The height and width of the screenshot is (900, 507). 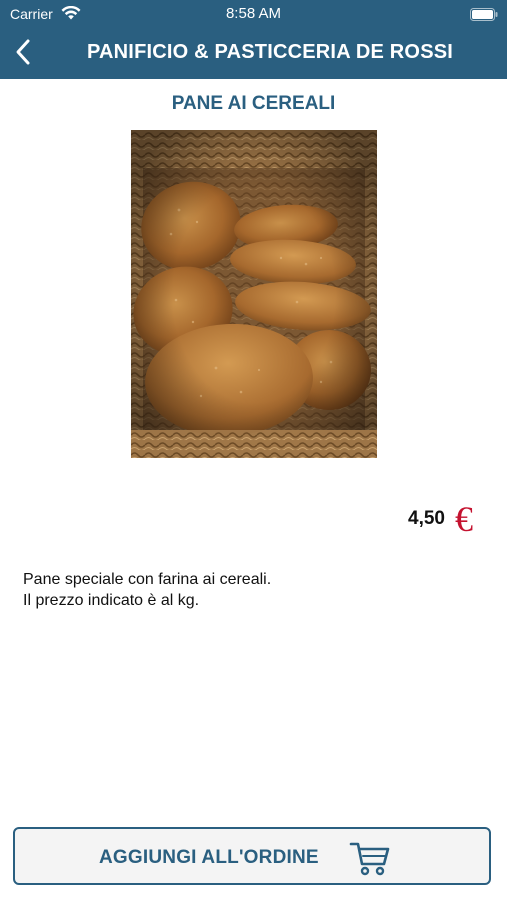 What do you see at coordinates (369, 859) in the screenshot?
I see `cart-icon` at bounding box center [369, 859].